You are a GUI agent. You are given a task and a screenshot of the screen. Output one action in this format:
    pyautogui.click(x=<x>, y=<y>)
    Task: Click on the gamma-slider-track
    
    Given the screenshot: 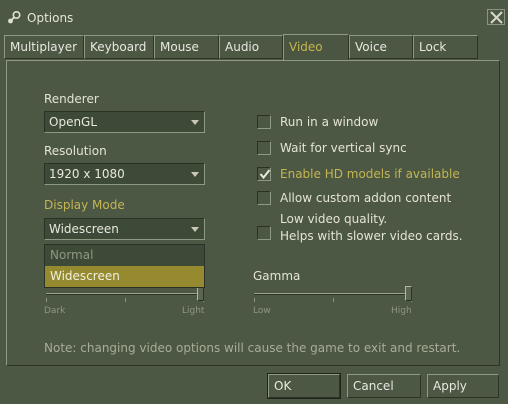 What is the action you would take?
    pyautogui.click(x=333, y=294)
    